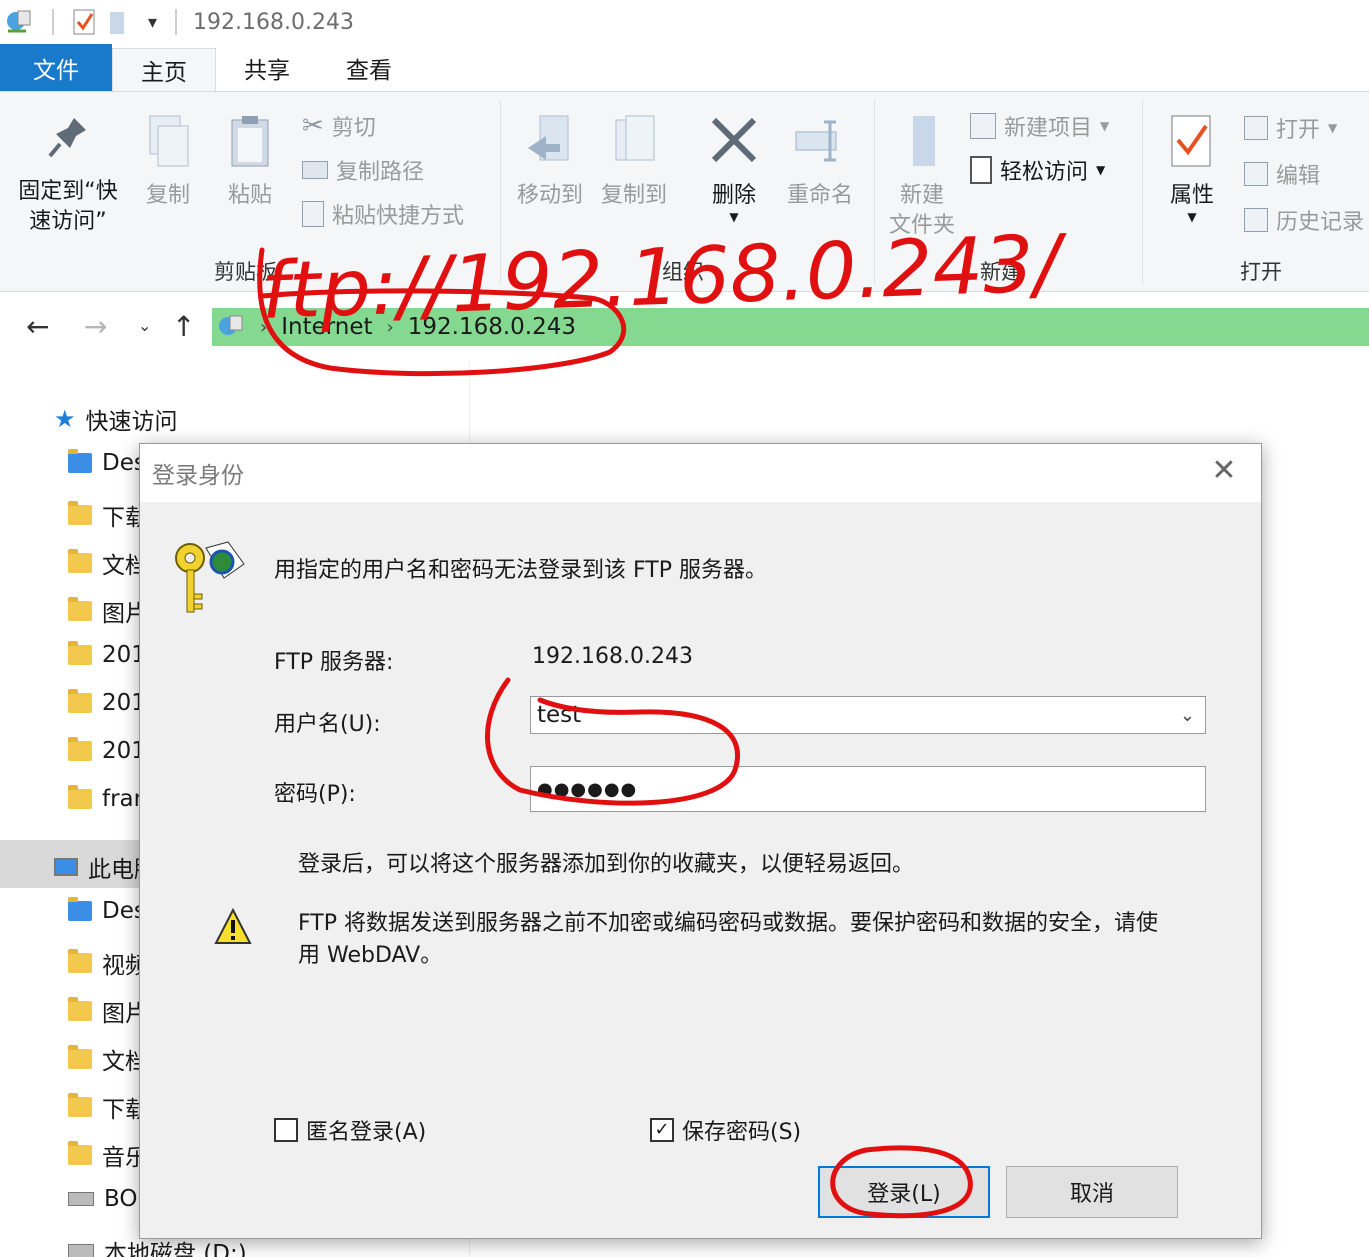  Describe the element at coordinates (1104, 126) in the screenshot. I see `new-item-dropdown-arrow: ▼` at that location.